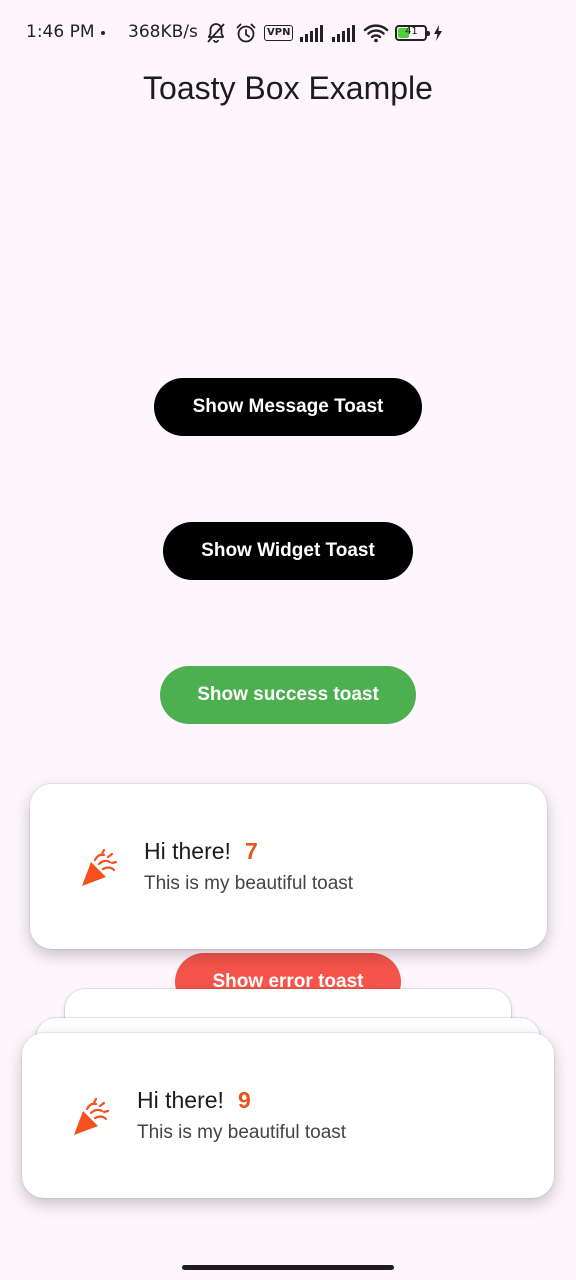 This screenshot has height=1280, width=576. Describe the element at coordinates (288, 407) in the screenshot. I see `show-message-toast-button: Show Message Toast` at that location.